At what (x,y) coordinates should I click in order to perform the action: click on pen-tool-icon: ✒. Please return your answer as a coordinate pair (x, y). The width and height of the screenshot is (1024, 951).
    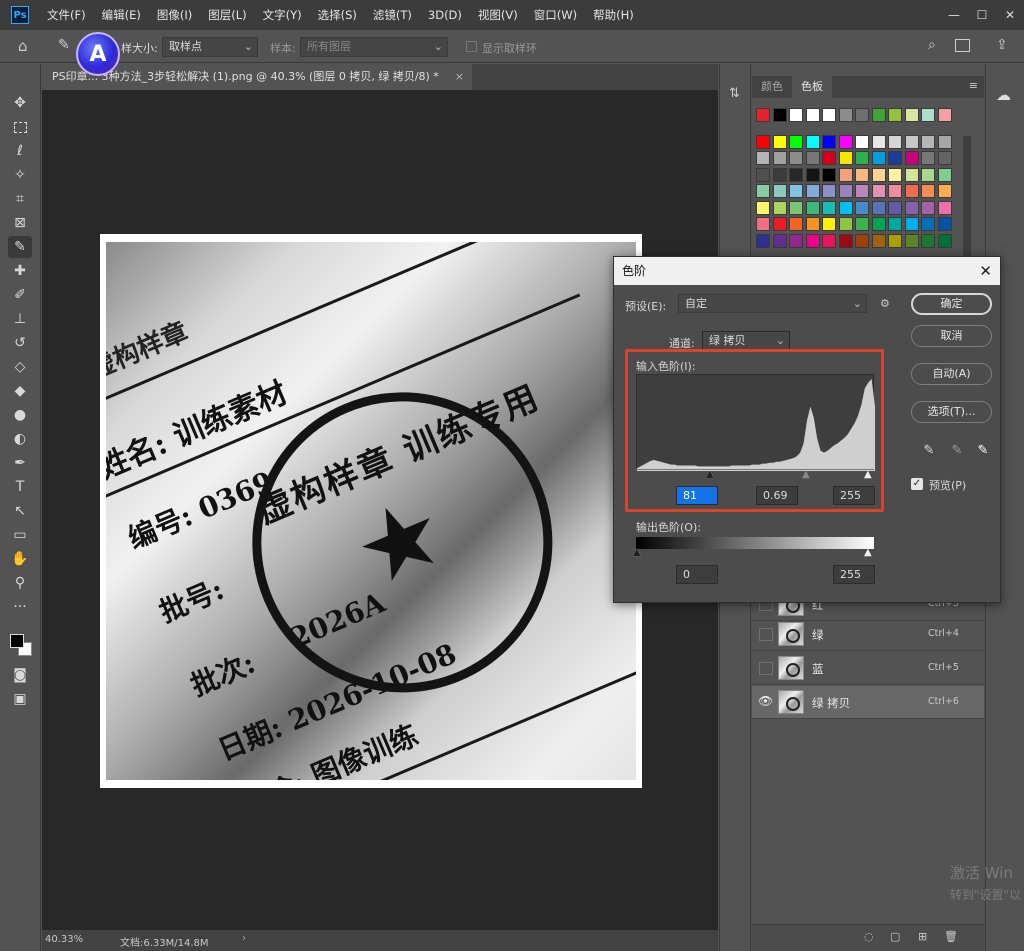
    Looking at the image, I should click on (20, 463).